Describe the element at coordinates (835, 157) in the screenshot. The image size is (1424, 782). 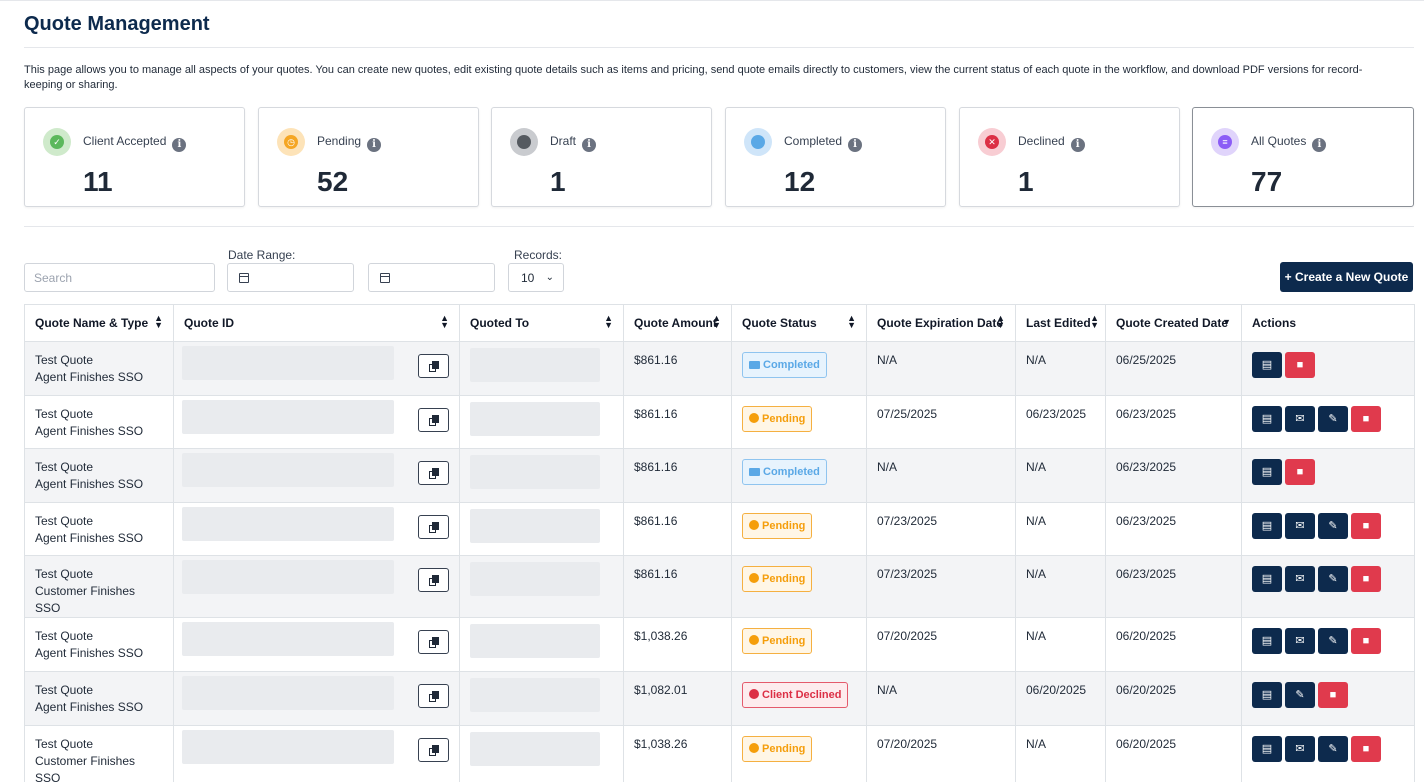
I see `status-card-completed: Completed i 12` at that location.